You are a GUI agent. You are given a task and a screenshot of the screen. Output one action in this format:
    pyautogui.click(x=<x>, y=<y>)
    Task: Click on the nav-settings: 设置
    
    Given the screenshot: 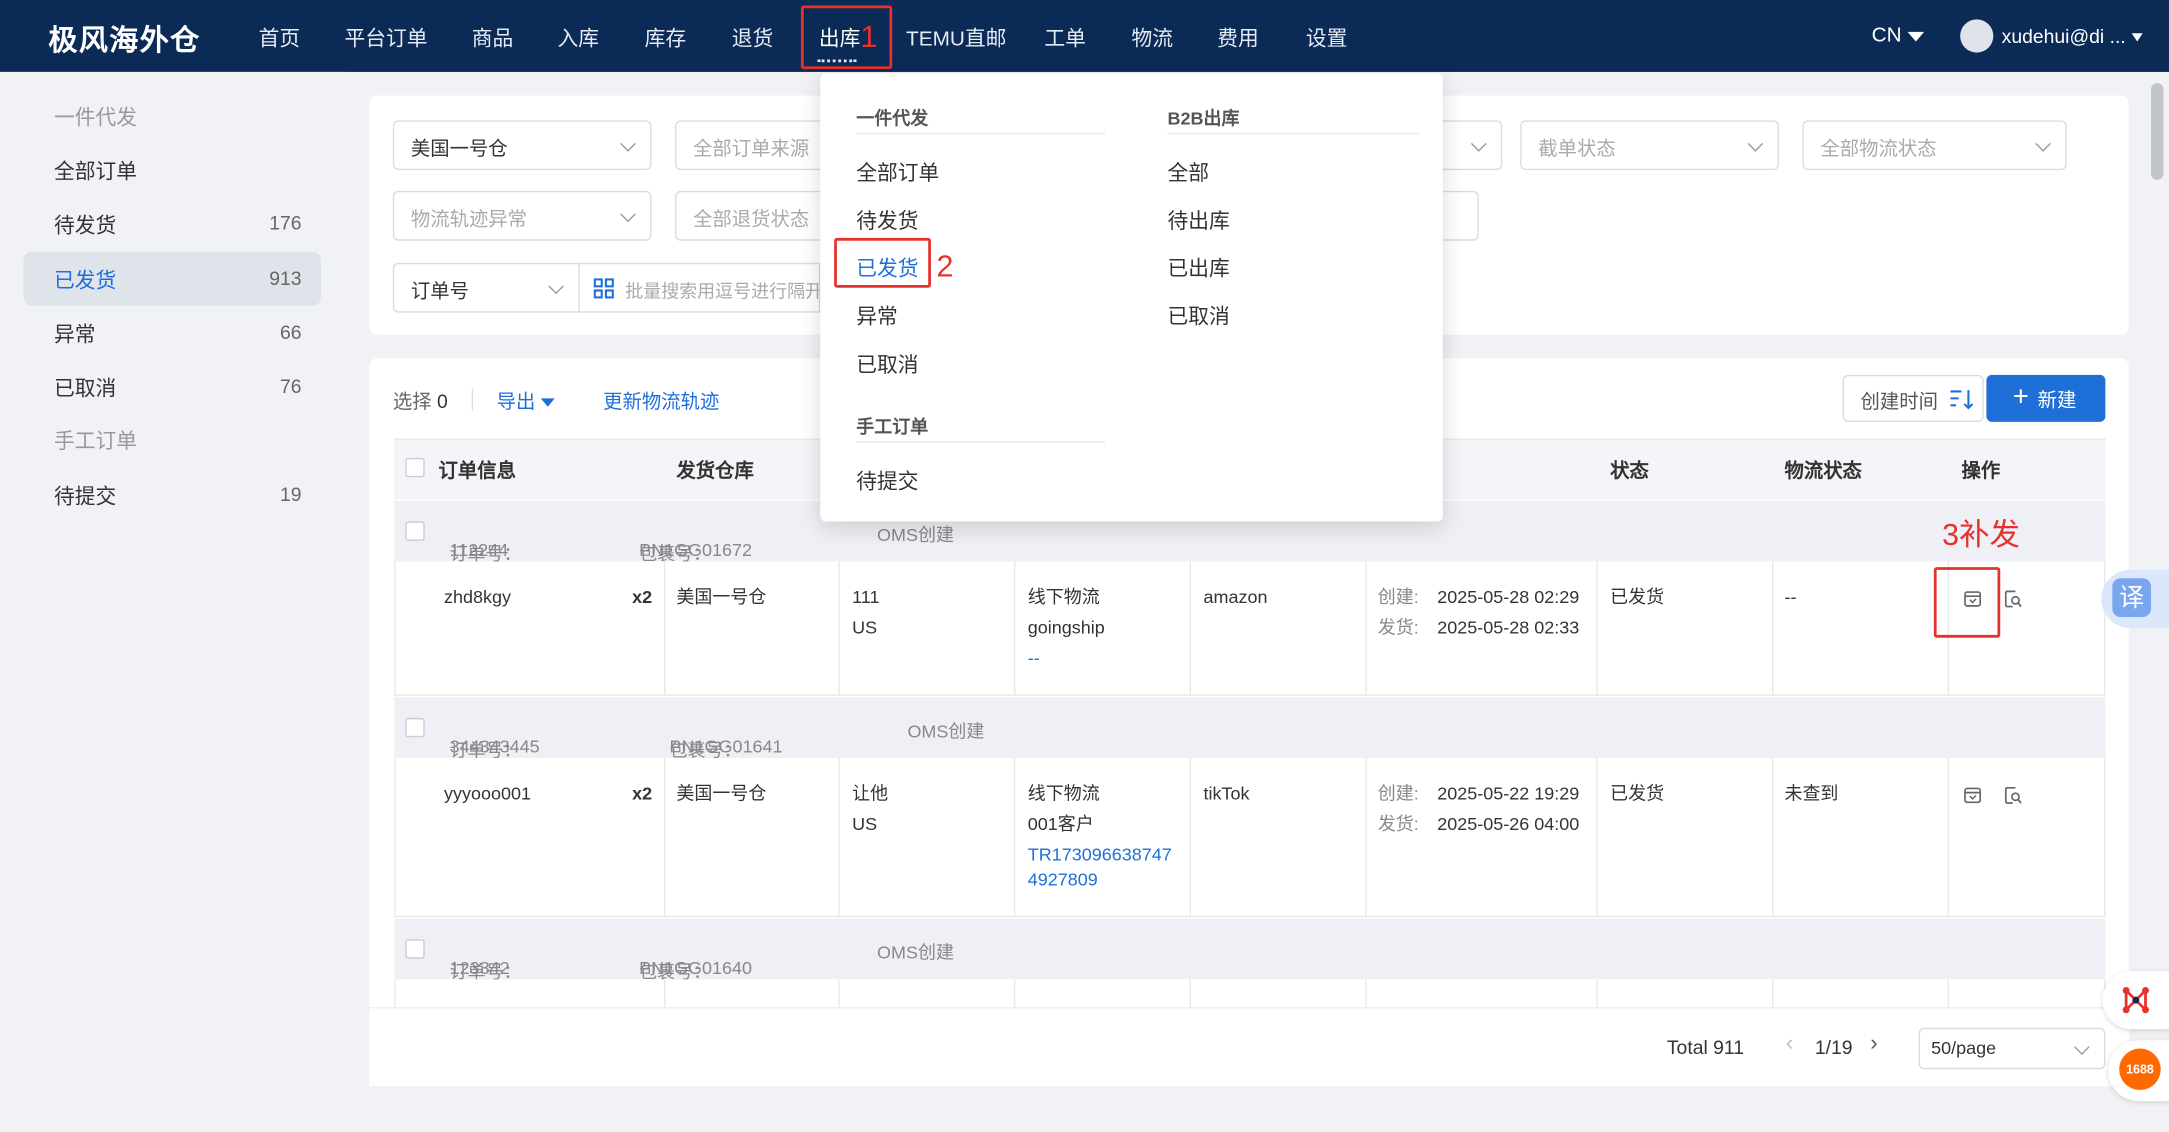 What is the action you would take?
    pyautogui.click(x=1327, y=38)
    